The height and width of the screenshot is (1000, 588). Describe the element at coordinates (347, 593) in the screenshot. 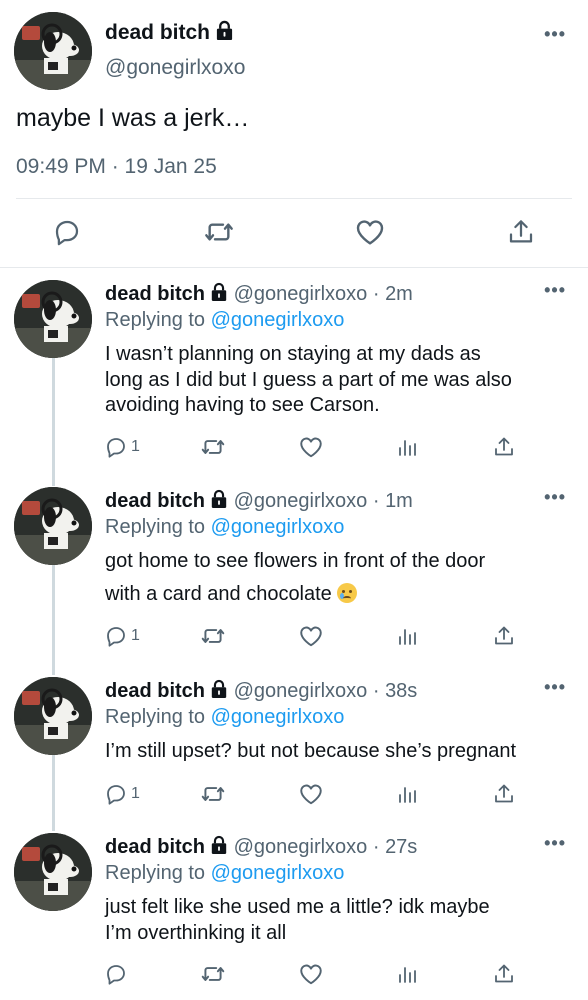

I see `crying-face-emoji` at that location.